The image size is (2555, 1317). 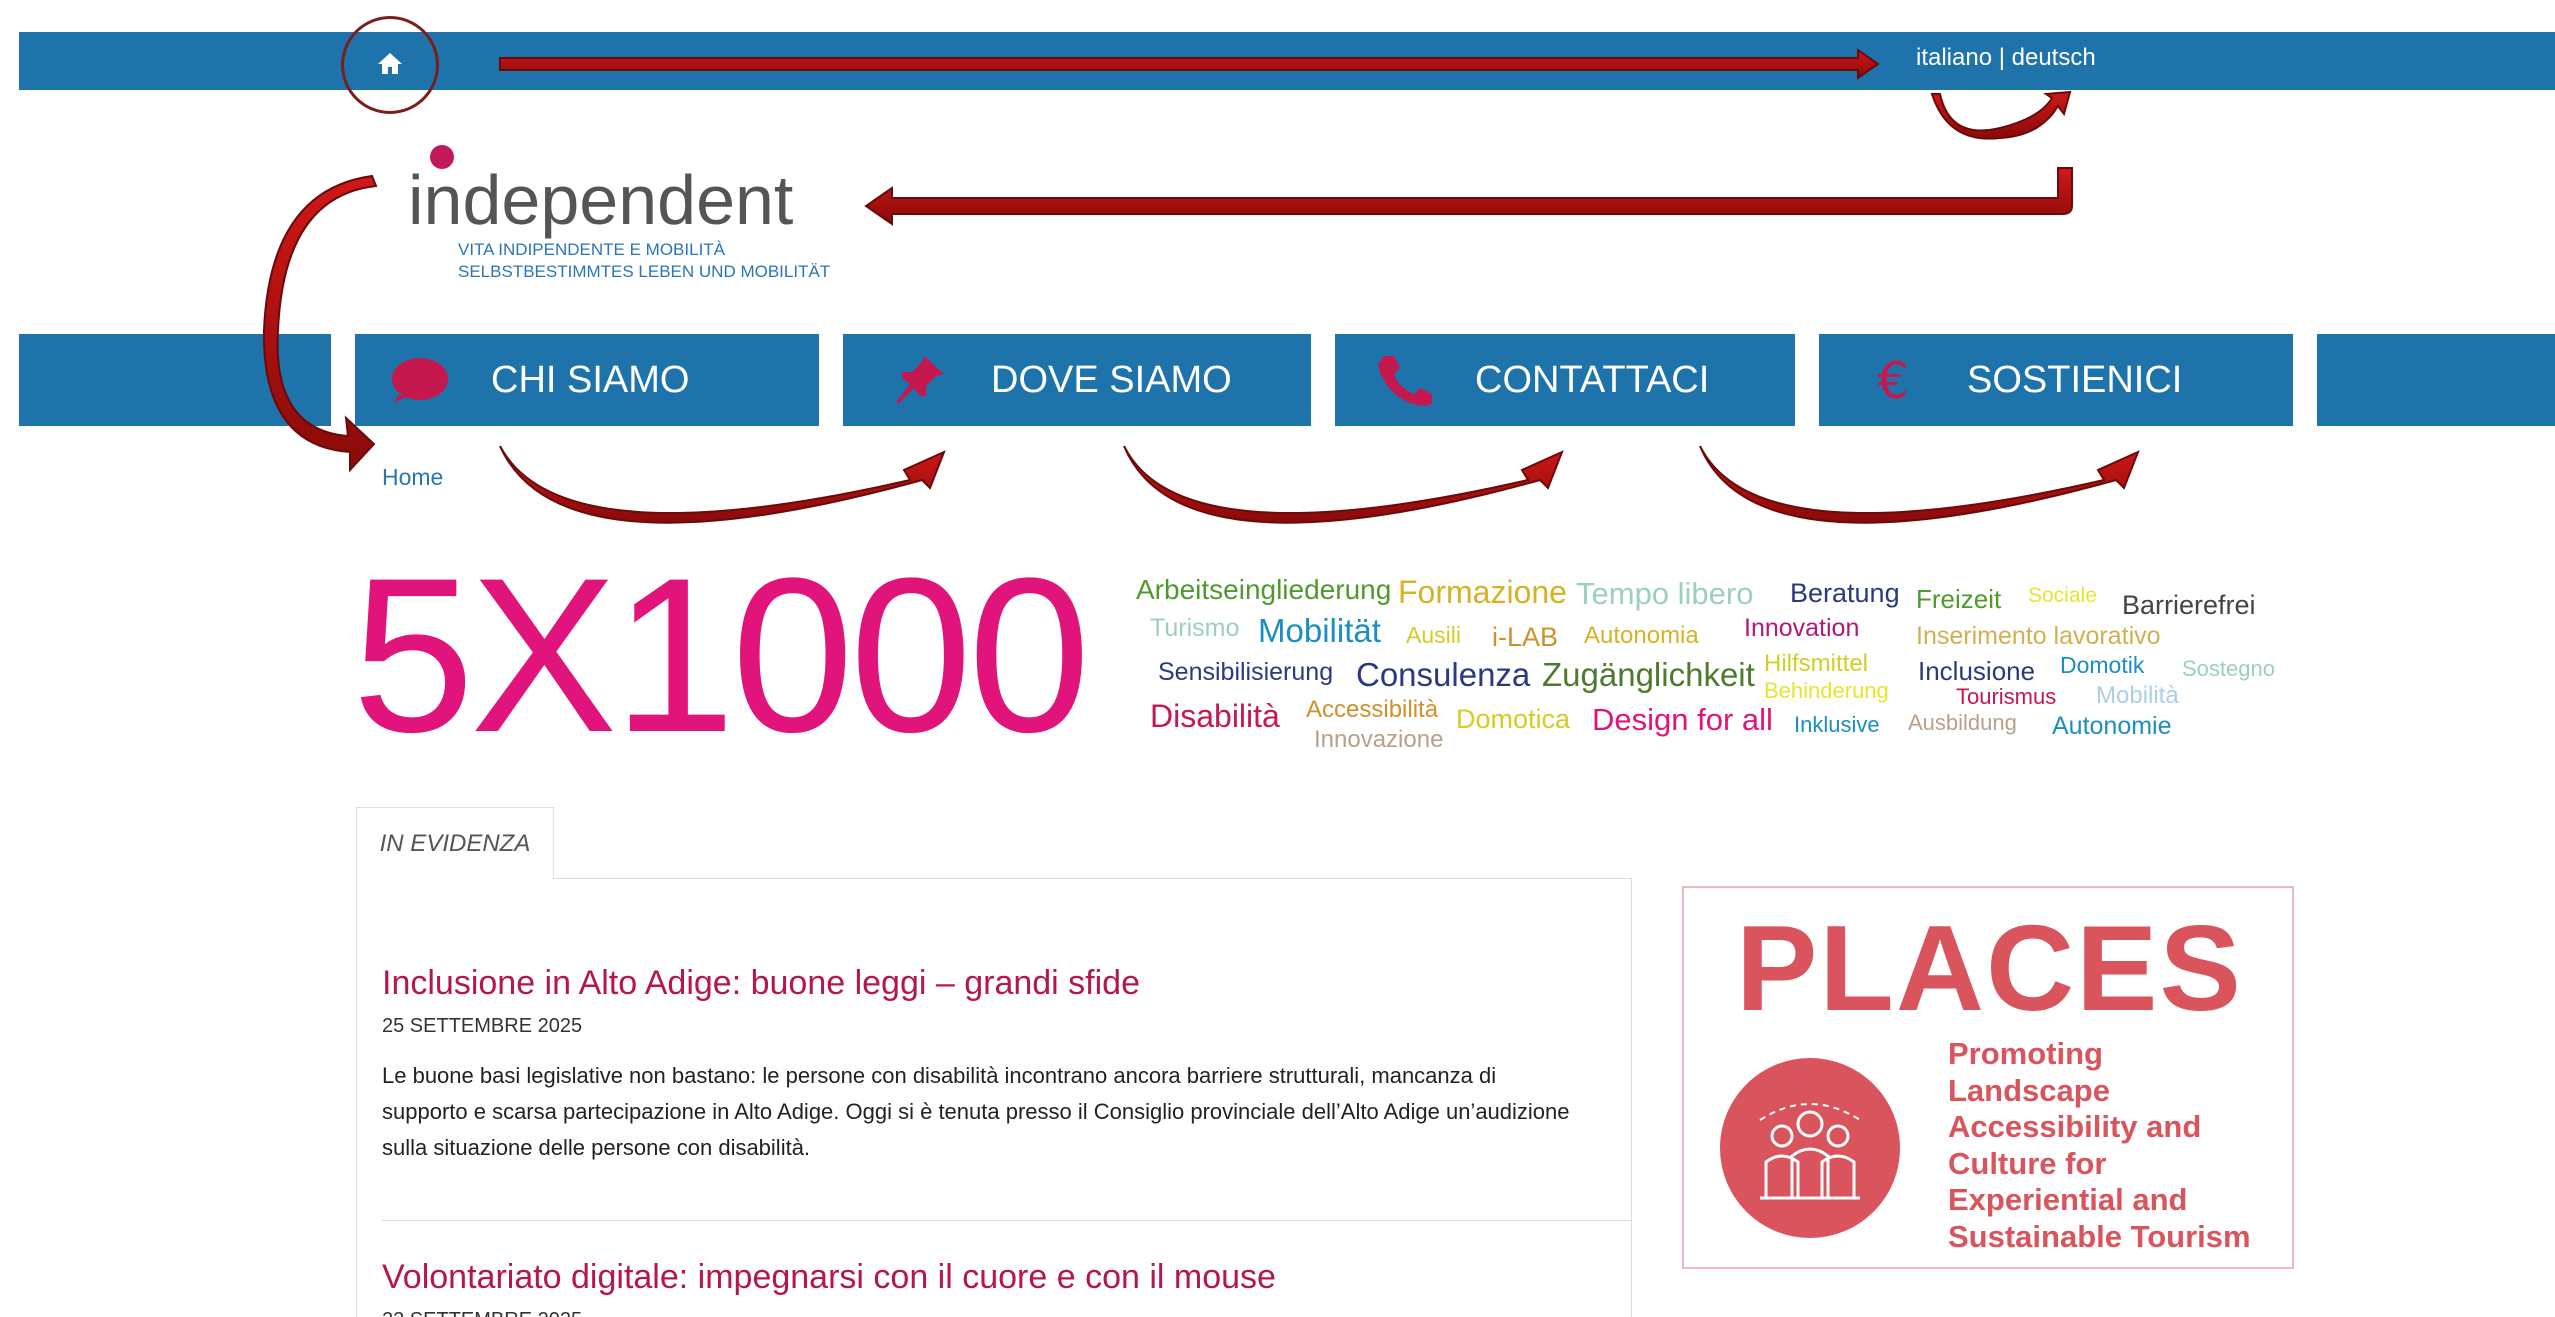 I want to click on cloud-word: Behinderung, so click(x=1826, y=690).